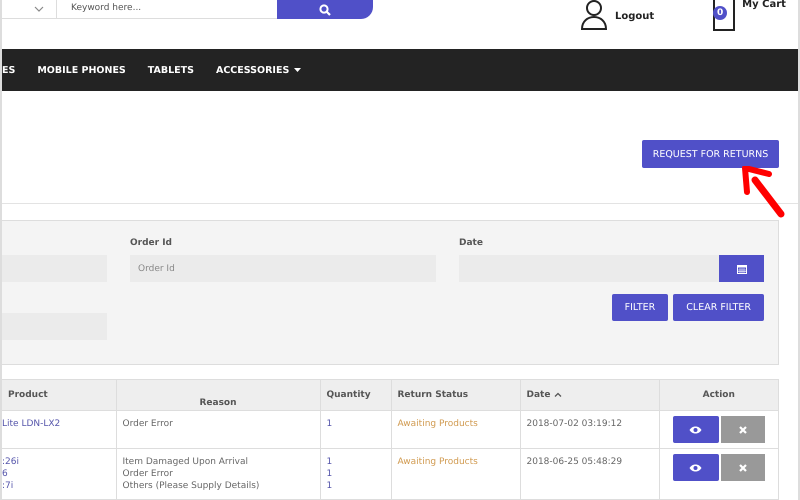 This screenshot has width=800, height=500. Describe the element at coordinates (171, 70) in the screenshot. I see `nav-link: TABLETS` at that location.